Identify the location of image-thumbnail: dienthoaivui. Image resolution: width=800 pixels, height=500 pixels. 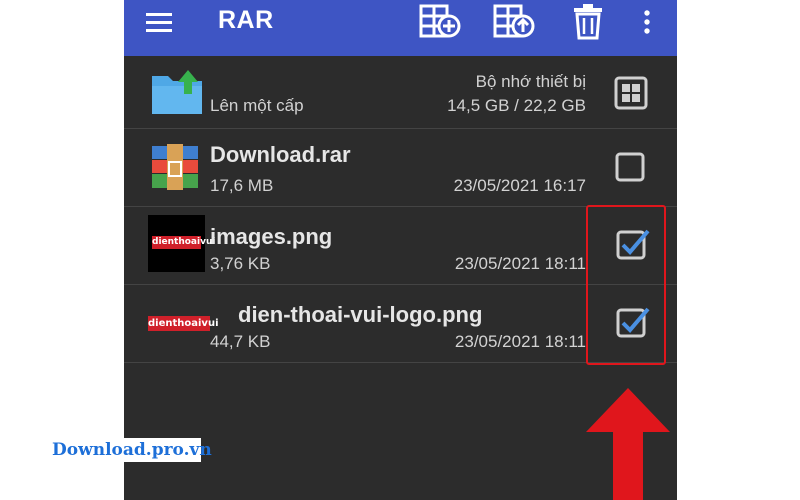
(182, 243).